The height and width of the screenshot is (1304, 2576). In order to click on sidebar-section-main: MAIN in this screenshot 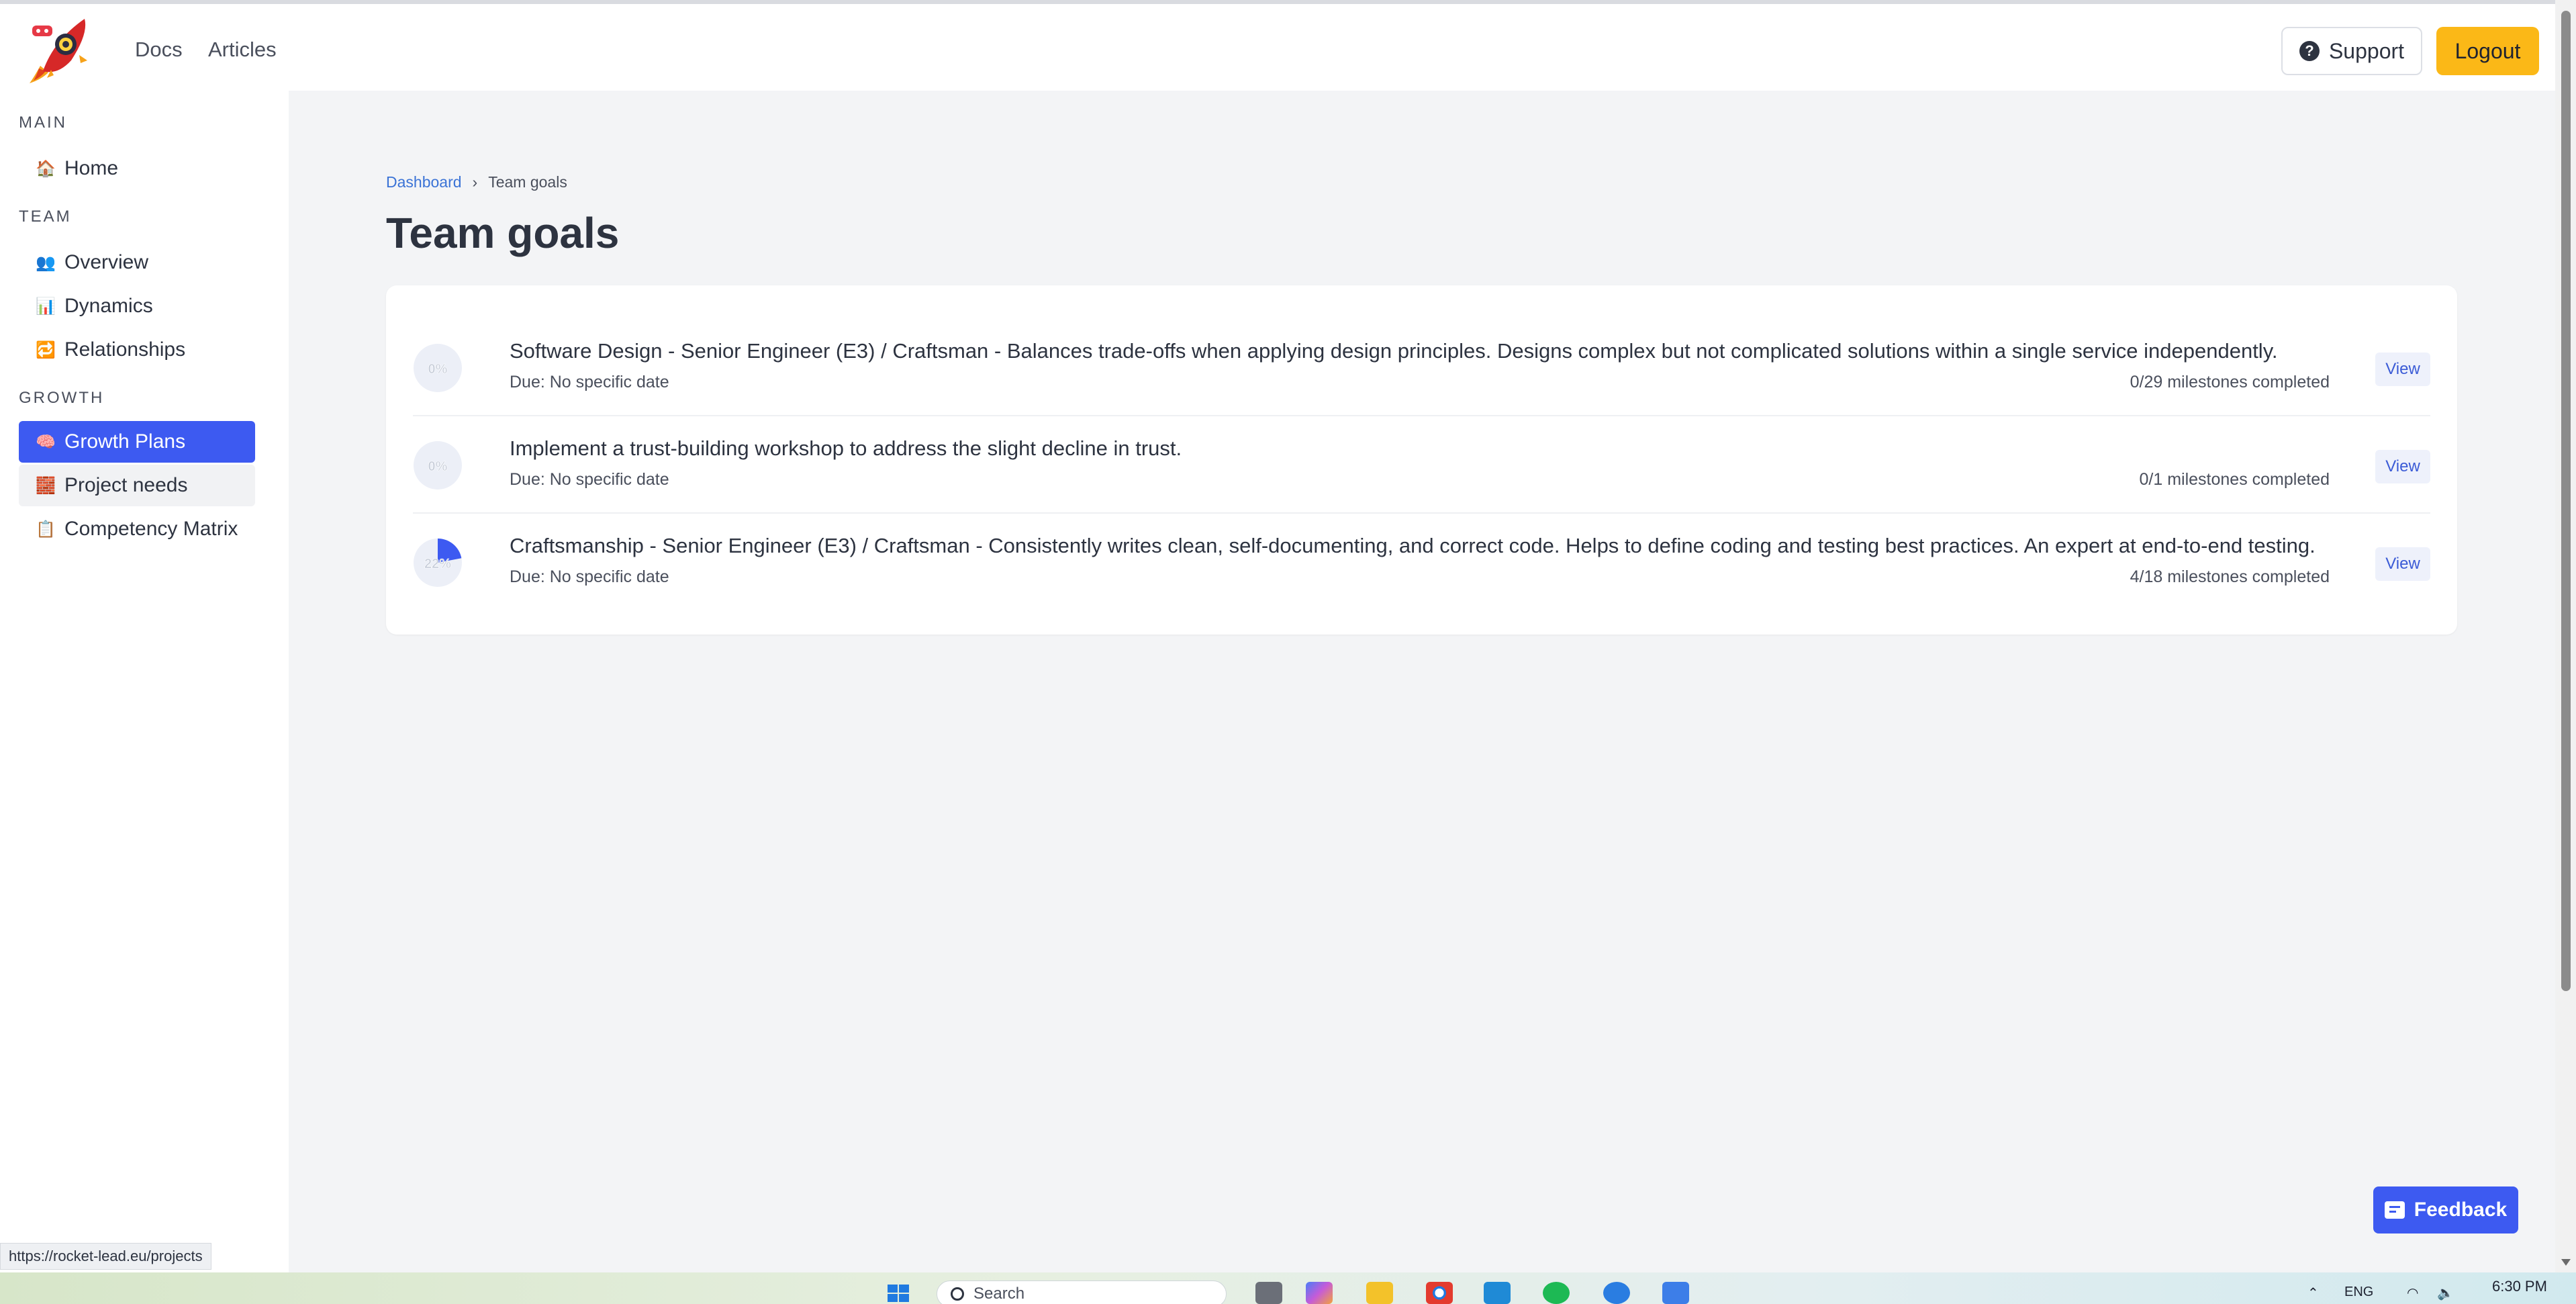, I will do `click(43, 122)`.